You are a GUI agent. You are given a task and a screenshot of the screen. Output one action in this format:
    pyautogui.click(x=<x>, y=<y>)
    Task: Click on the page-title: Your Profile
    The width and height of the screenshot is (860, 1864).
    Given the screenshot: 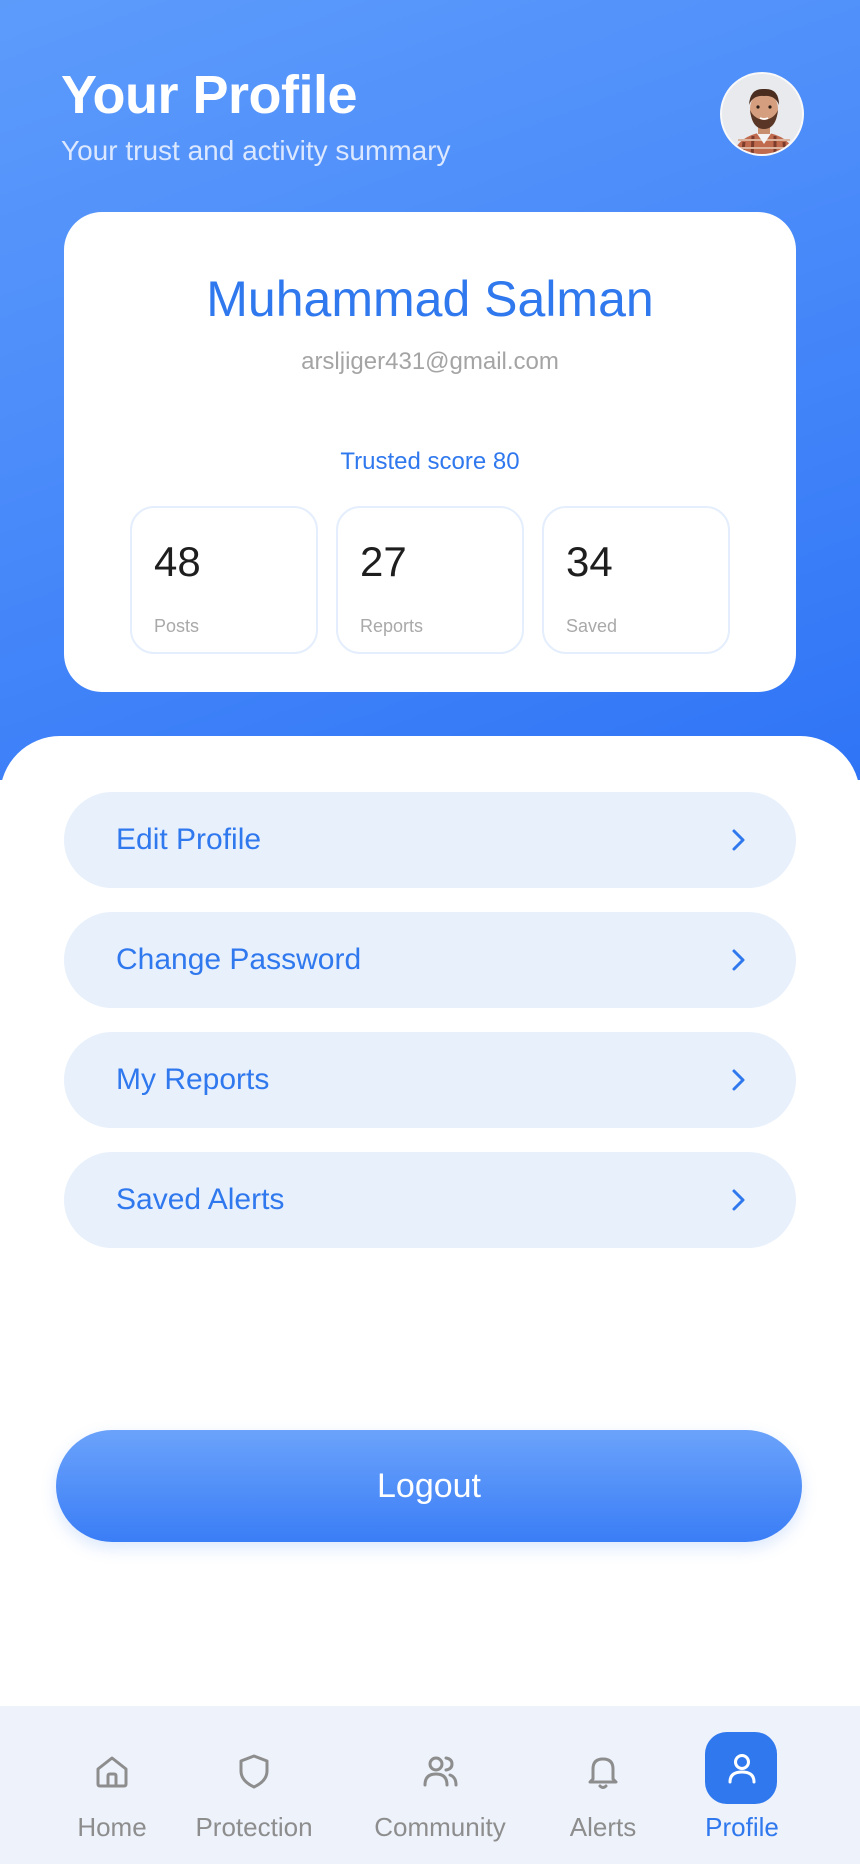 What is the action you would take?
    pyautogui.click(x=209, y=95)
    